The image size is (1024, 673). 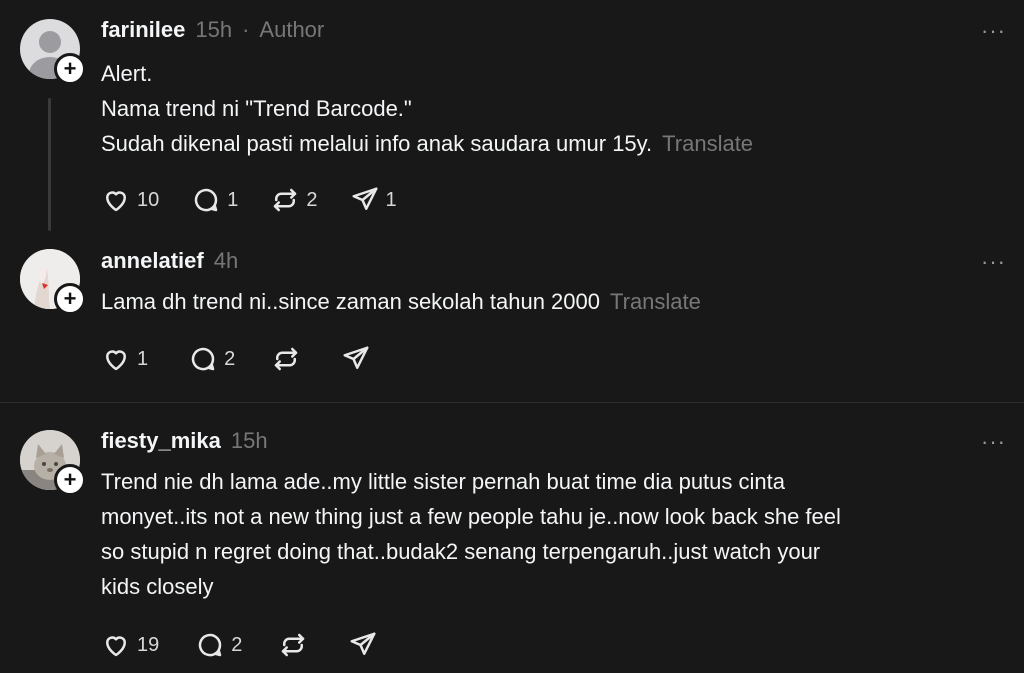 What do you see at coordinates (255, 645) in the screenshot?
I see `action-bar: 19 2` at bounding box center [255, 645].